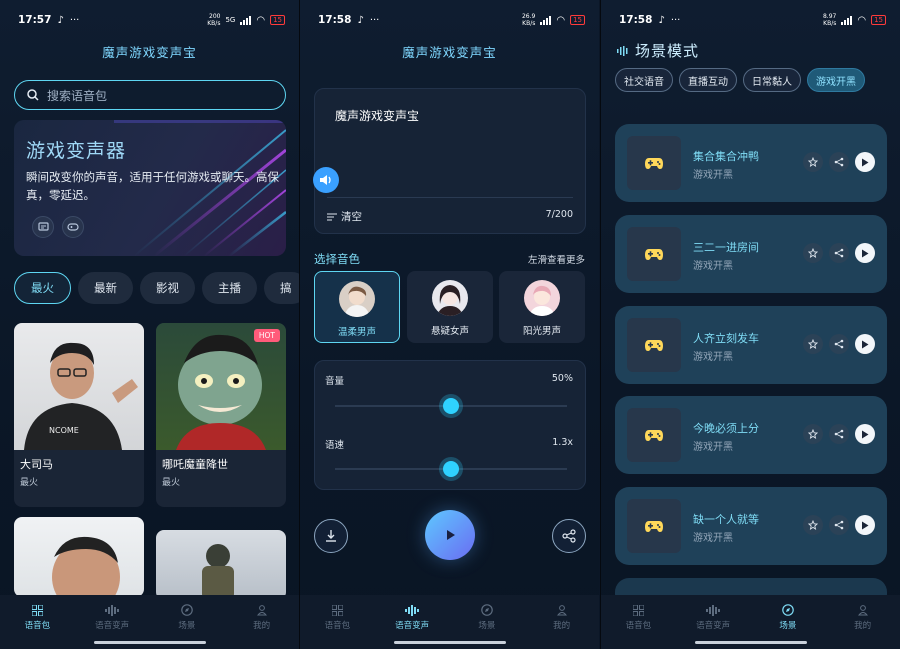 This screenshot has height=649, width=900. I want to click on search-input: 搜索语音包, so click(150, 95).